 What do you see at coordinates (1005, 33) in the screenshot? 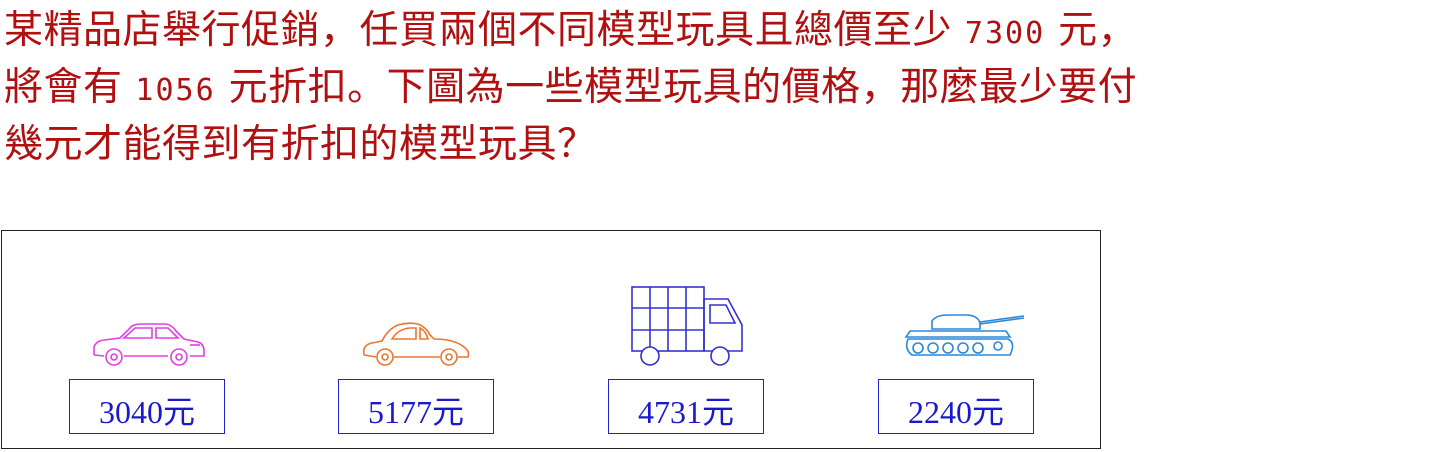
I see `discount-threshold-number: 7300` at bounding box center [1005, 33].